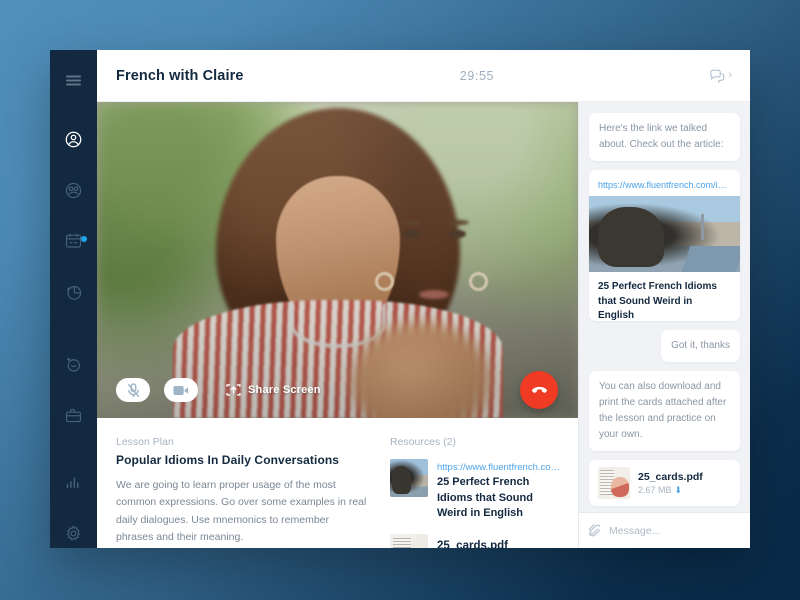  What do you see at coordinates (233, 389) in the screenshot?
I see `share-screen-icon` at bounding box center [233, 389].